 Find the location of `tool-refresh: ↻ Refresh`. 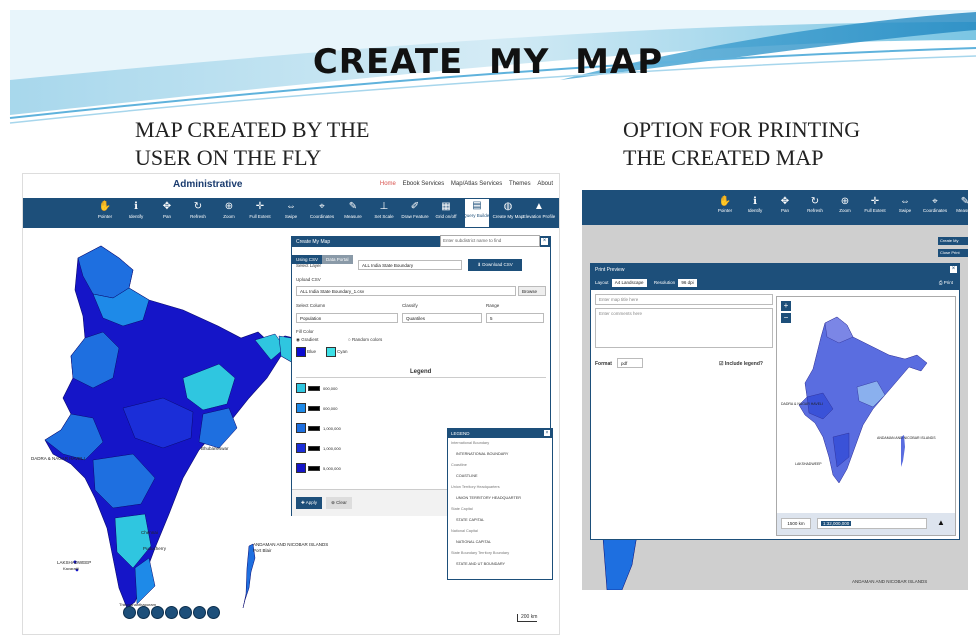

tool-refresh: ↻ Refresh is located at coordinates (198, 210).